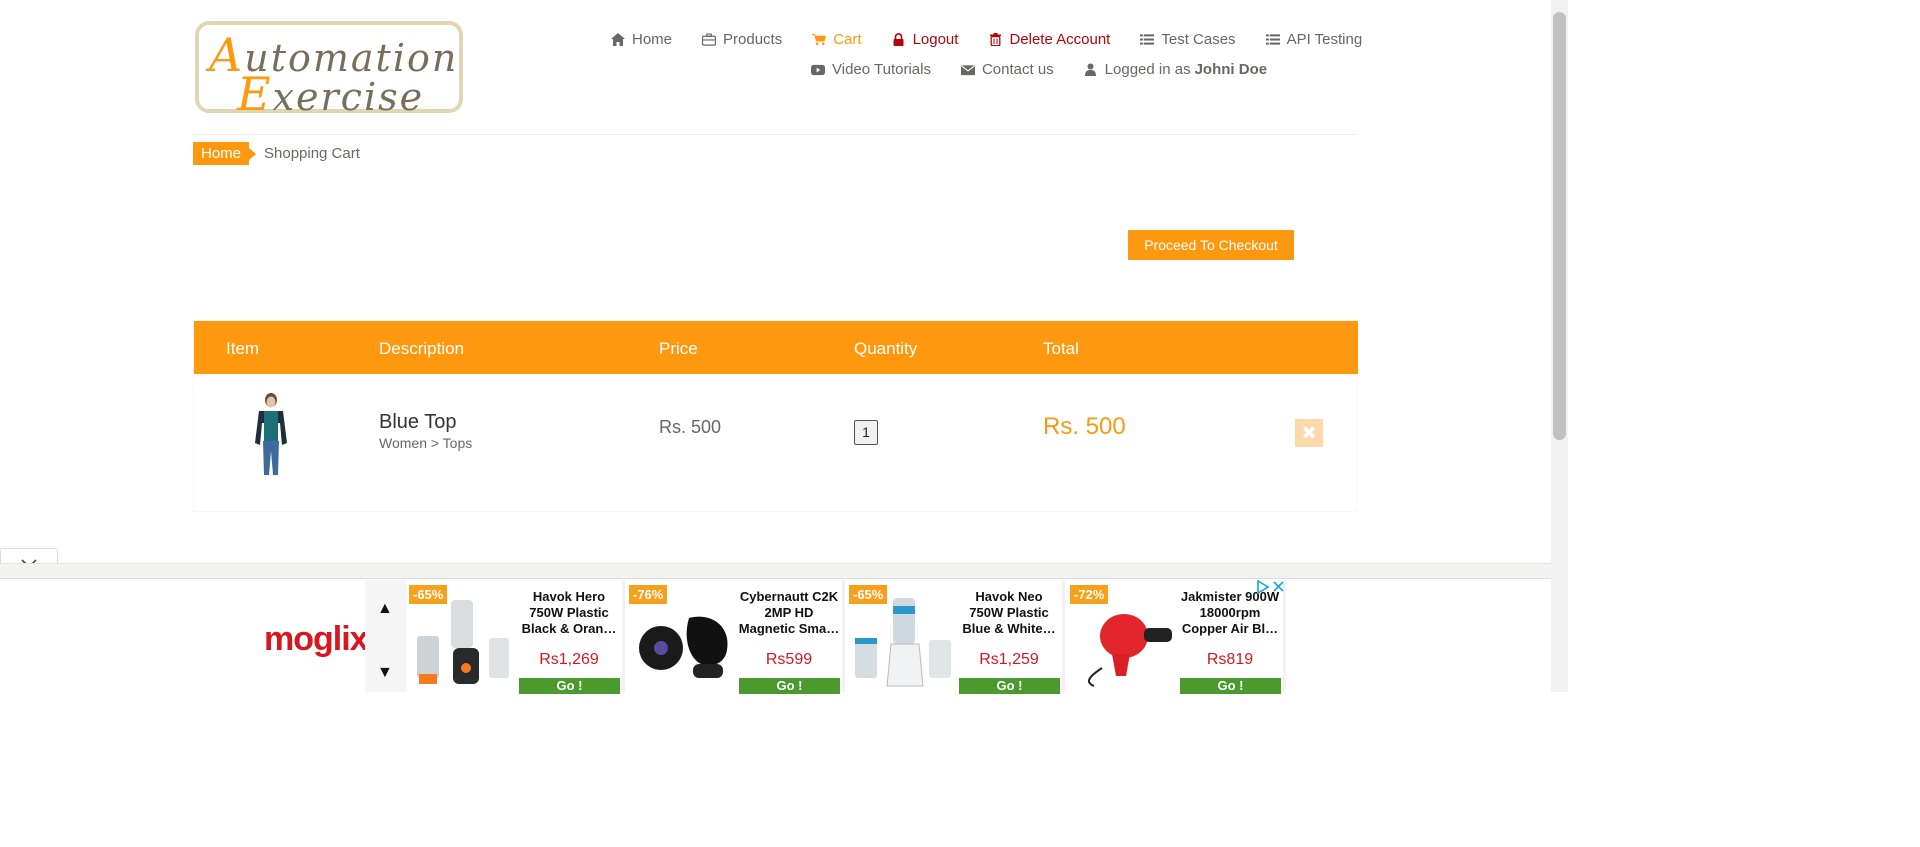 The height and width of the screenshot is (847, 1920). What do you see at coordinates (1230, 659) in the screenshot?
I see `ad-price: Rs819` at bounding box center [1230, 659].